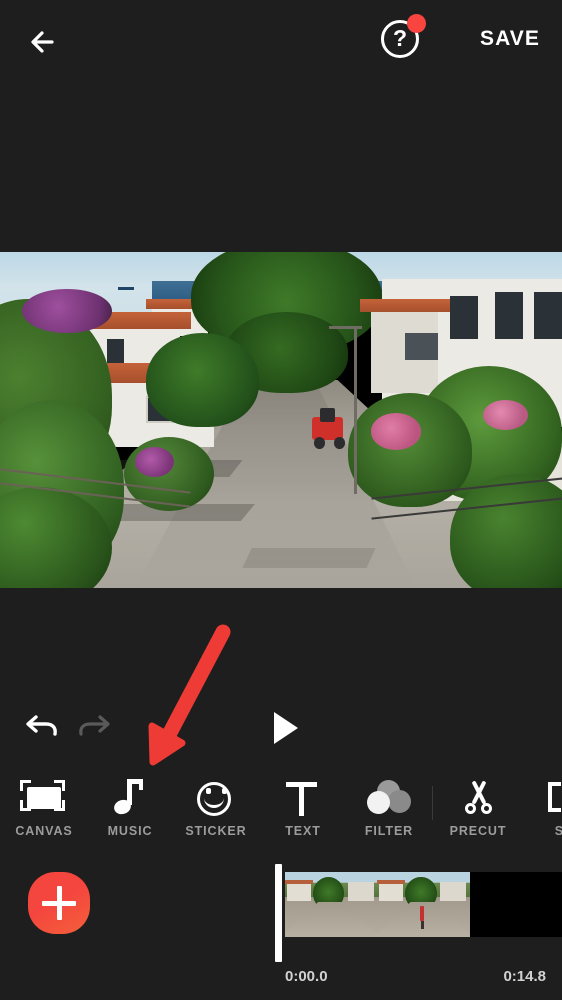 The width and height of the screenshot is (562, 1000). I want to click on tool-canvas: CANVAS, so click(44, 810).